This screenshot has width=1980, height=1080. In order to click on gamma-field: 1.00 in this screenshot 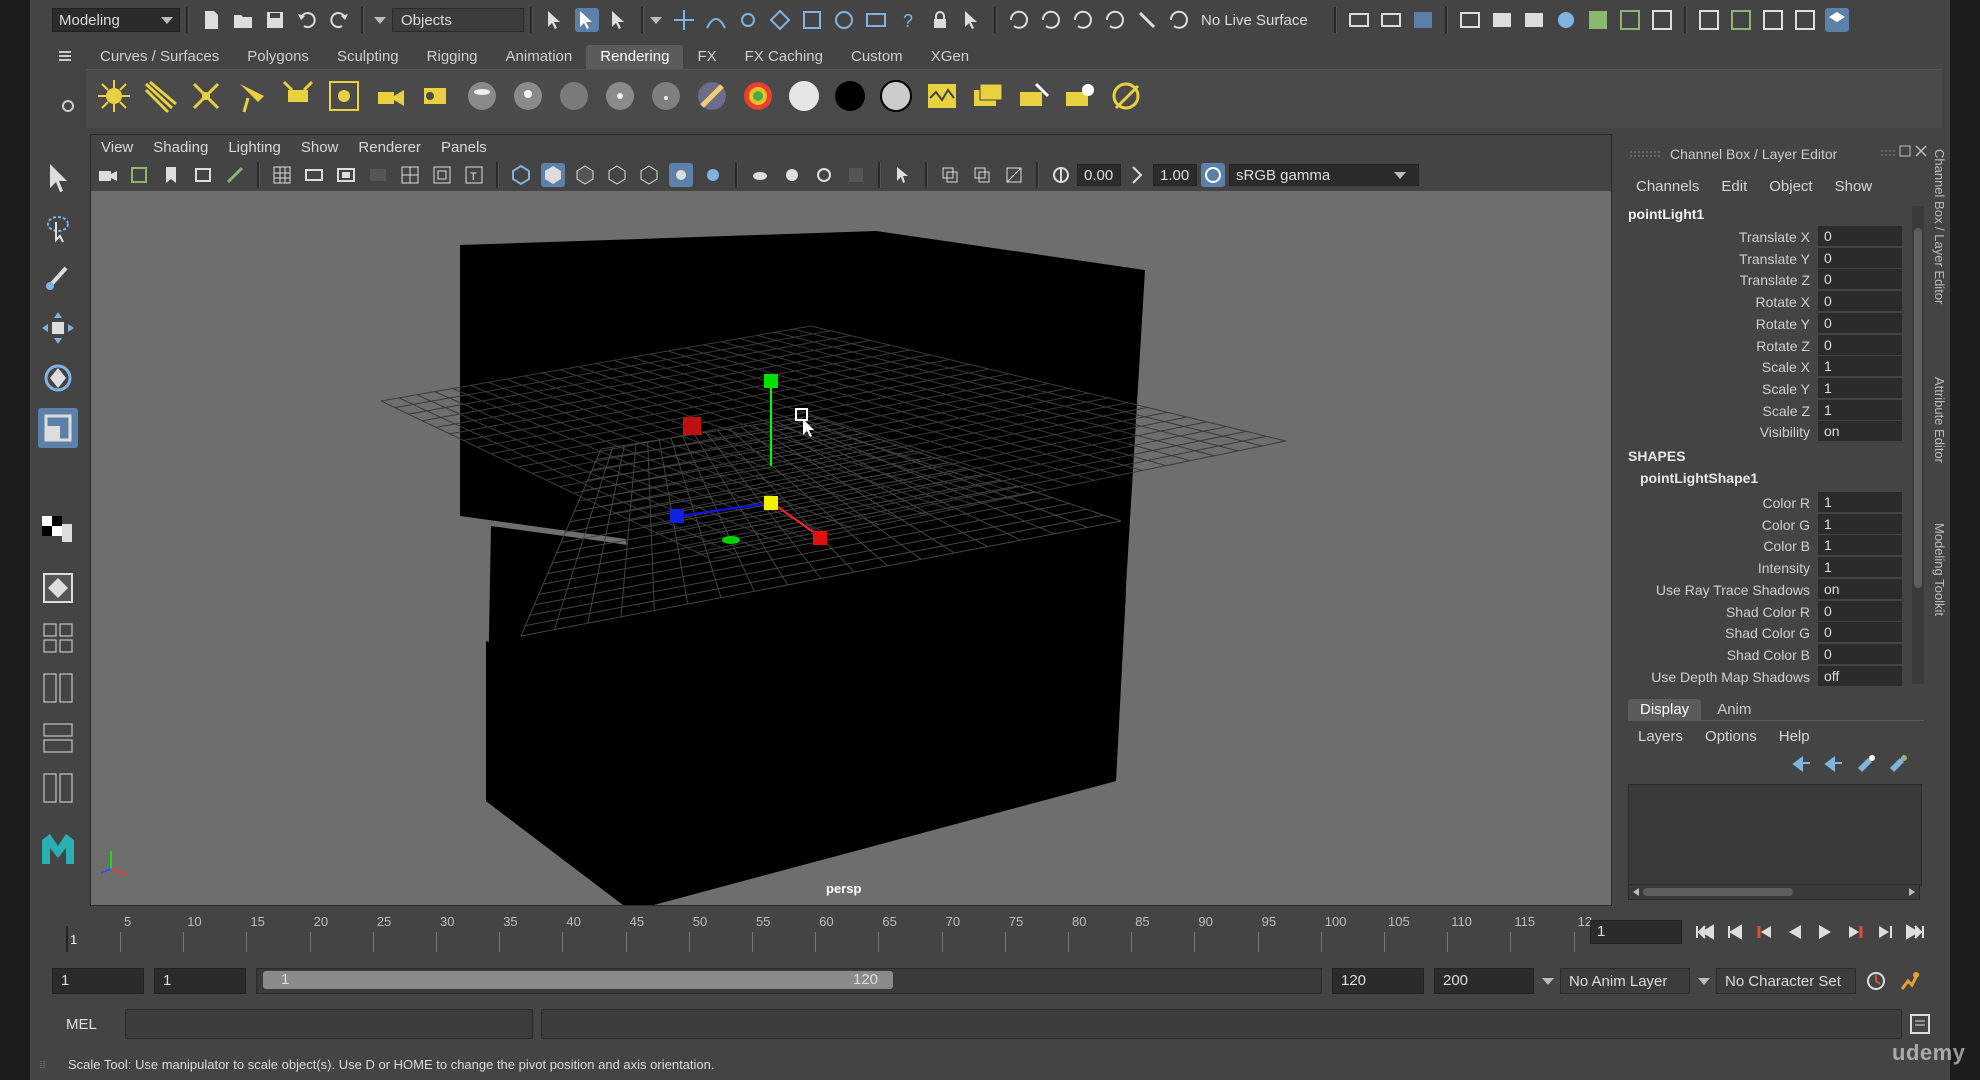, I will do `click(1175, 175)`.